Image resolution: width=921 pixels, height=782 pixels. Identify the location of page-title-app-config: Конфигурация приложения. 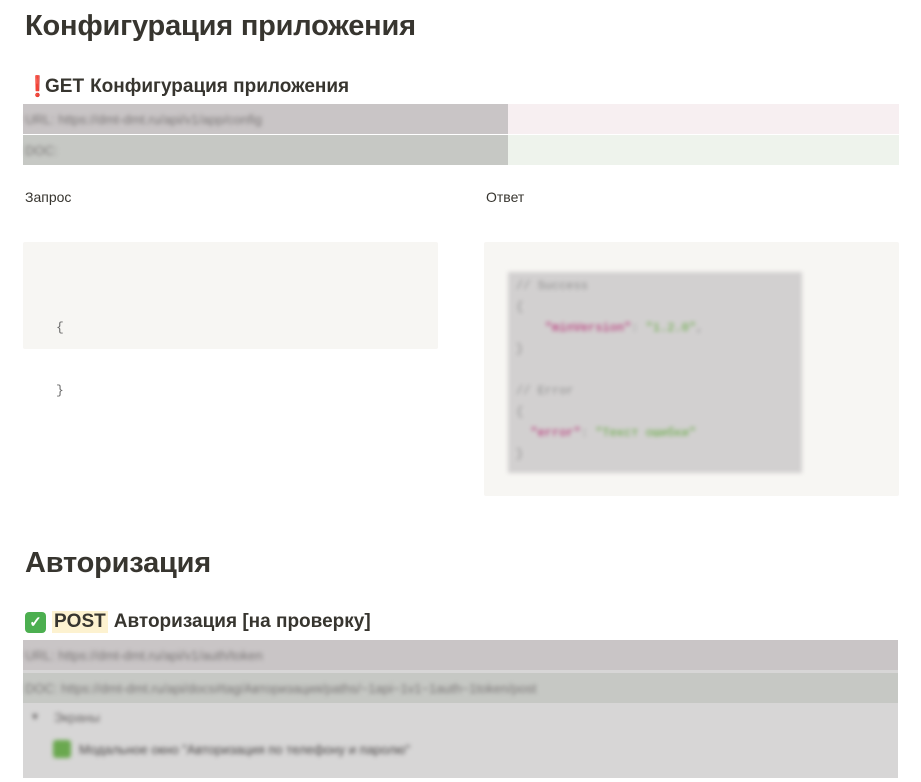
(220, 26).